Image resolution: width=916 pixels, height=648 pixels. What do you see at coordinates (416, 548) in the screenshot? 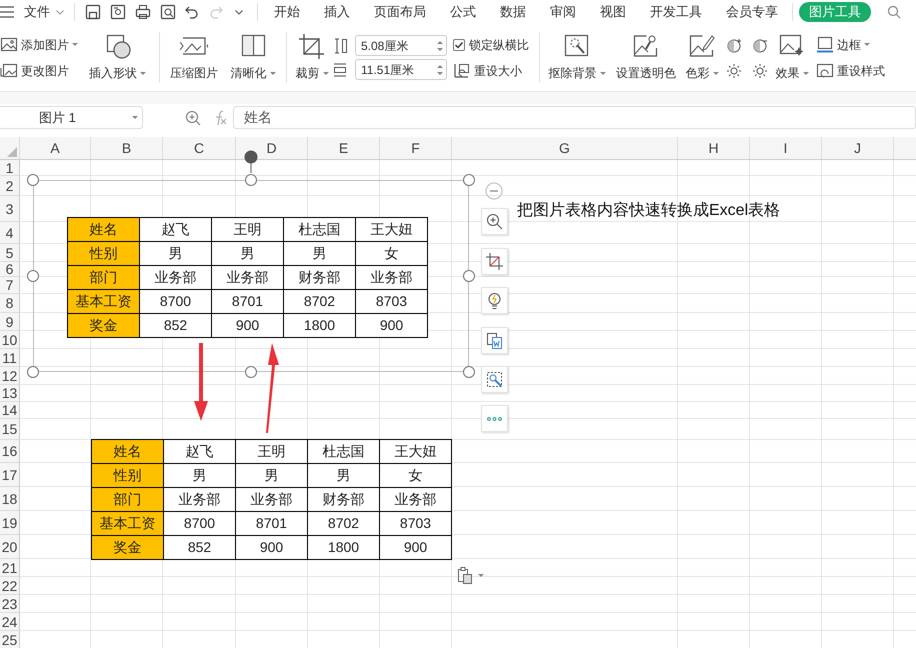
I see `table-cell: 900` at bounding box center [416, 548].